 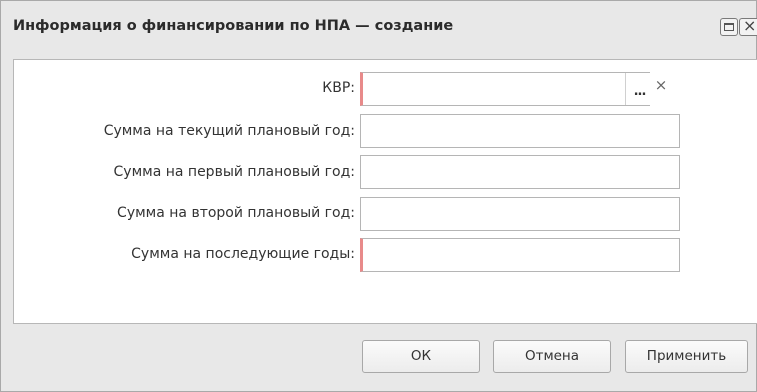 I want to click on kvr-input, so click(x=494, y=89).